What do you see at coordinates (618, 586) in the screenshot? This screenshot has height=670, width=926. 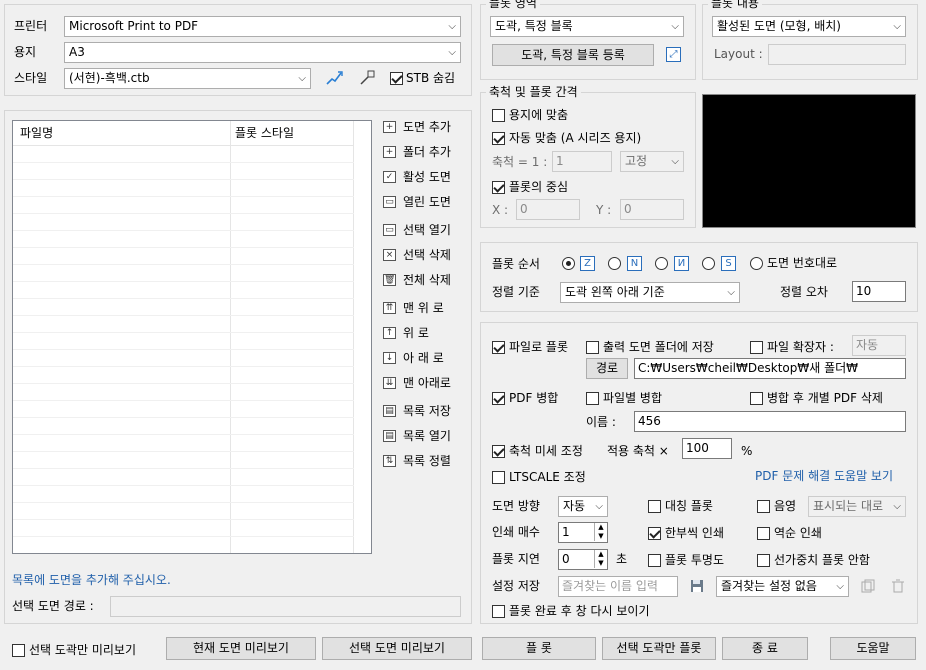 I see `preset-name-field: 즐겨찾는 이름 입력` at bounding box center [618, 586].